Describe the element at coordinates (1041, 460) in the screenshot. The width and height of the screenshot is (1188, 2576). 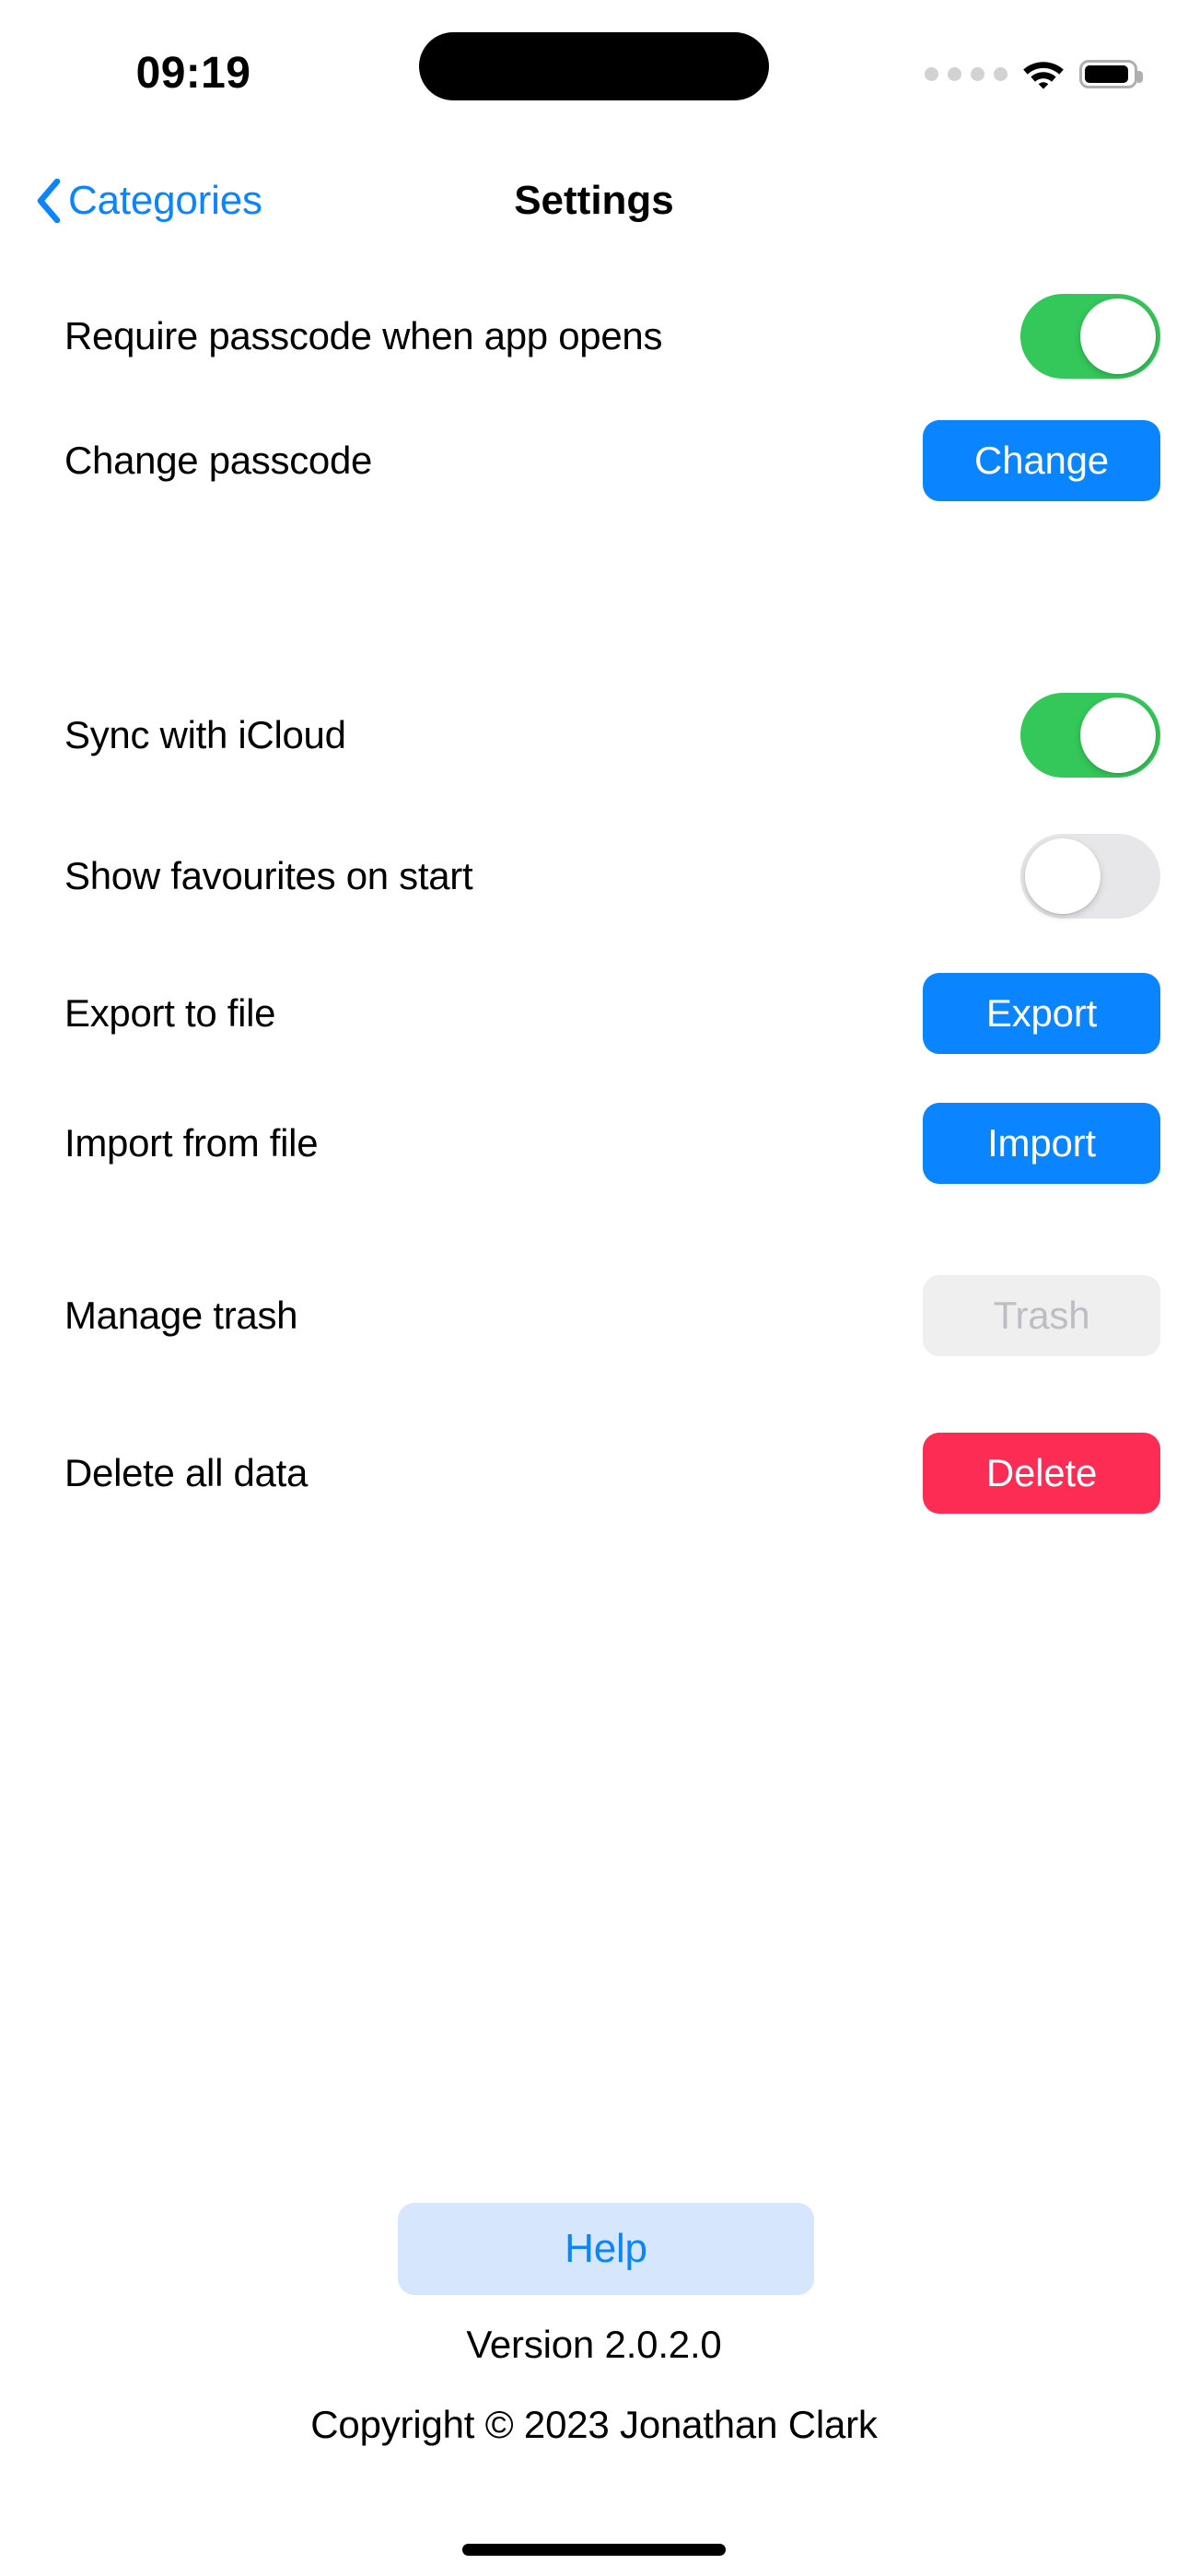
I see `button-change-passcode: Change` at that location.